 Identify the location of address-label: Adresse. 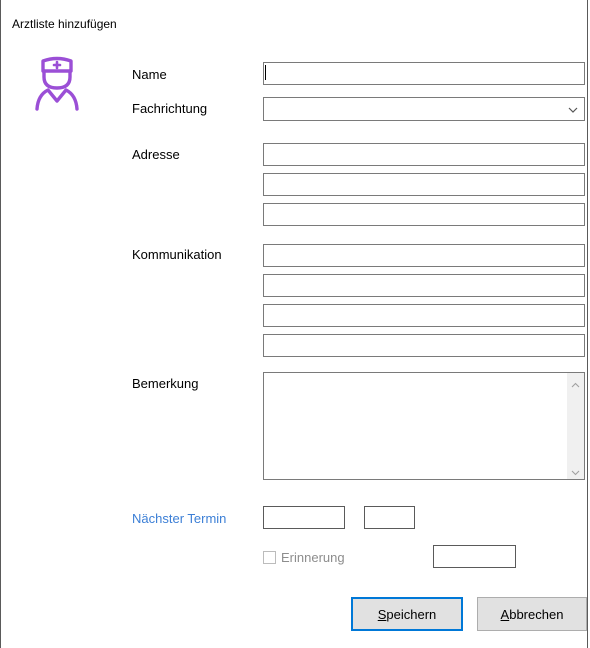
(156, 154).